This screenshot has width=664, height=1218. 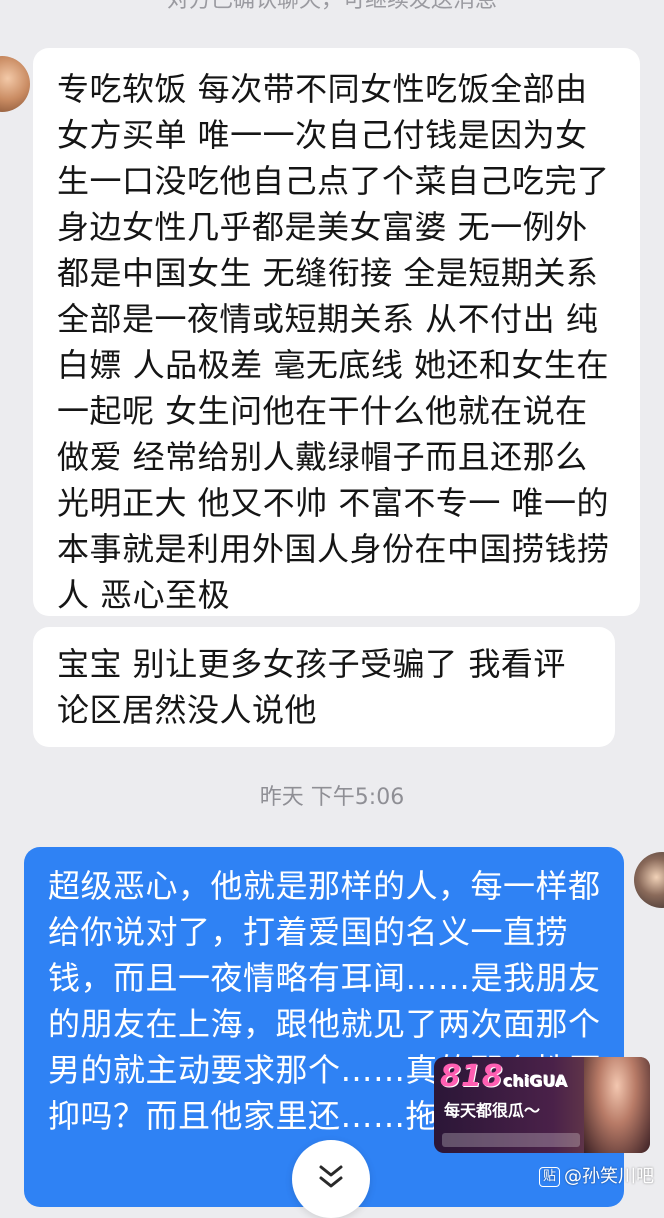 I want to click on incoming-message-bubble: 宝宝 别让更多女孩子受骗了 我看评论区居然没人说他, so click(x=324, y=687).